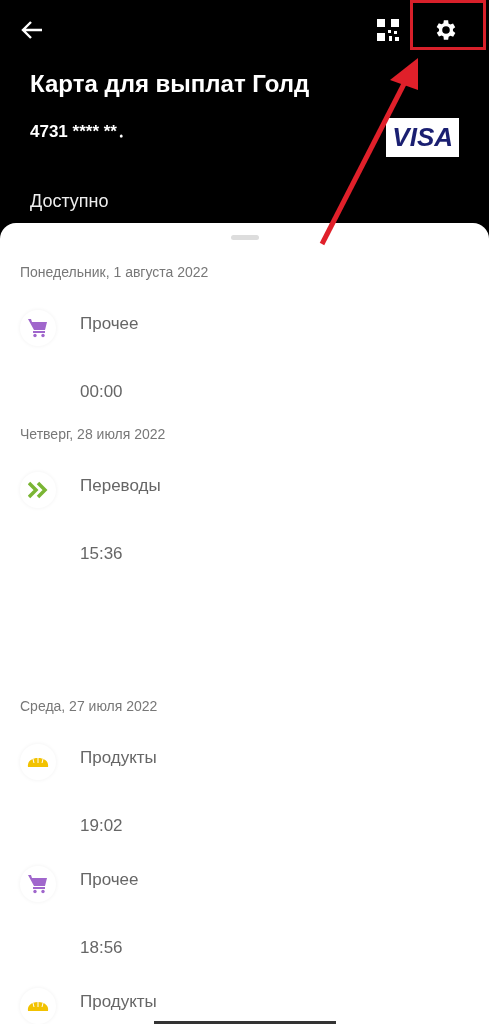 This screenshot has height=1024, width=489. Describe the element at coordinates (89, 706) in the screenshot. I see `date-heading: Среда, 27 июля 2022` at that location.